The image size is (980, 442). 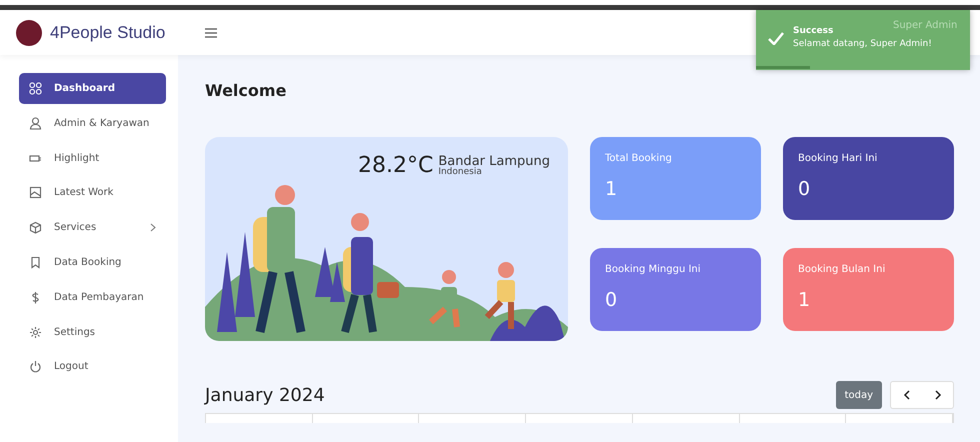 I want to click on sidebar-item: Data Pembayaran, so click(x=92, y=297).